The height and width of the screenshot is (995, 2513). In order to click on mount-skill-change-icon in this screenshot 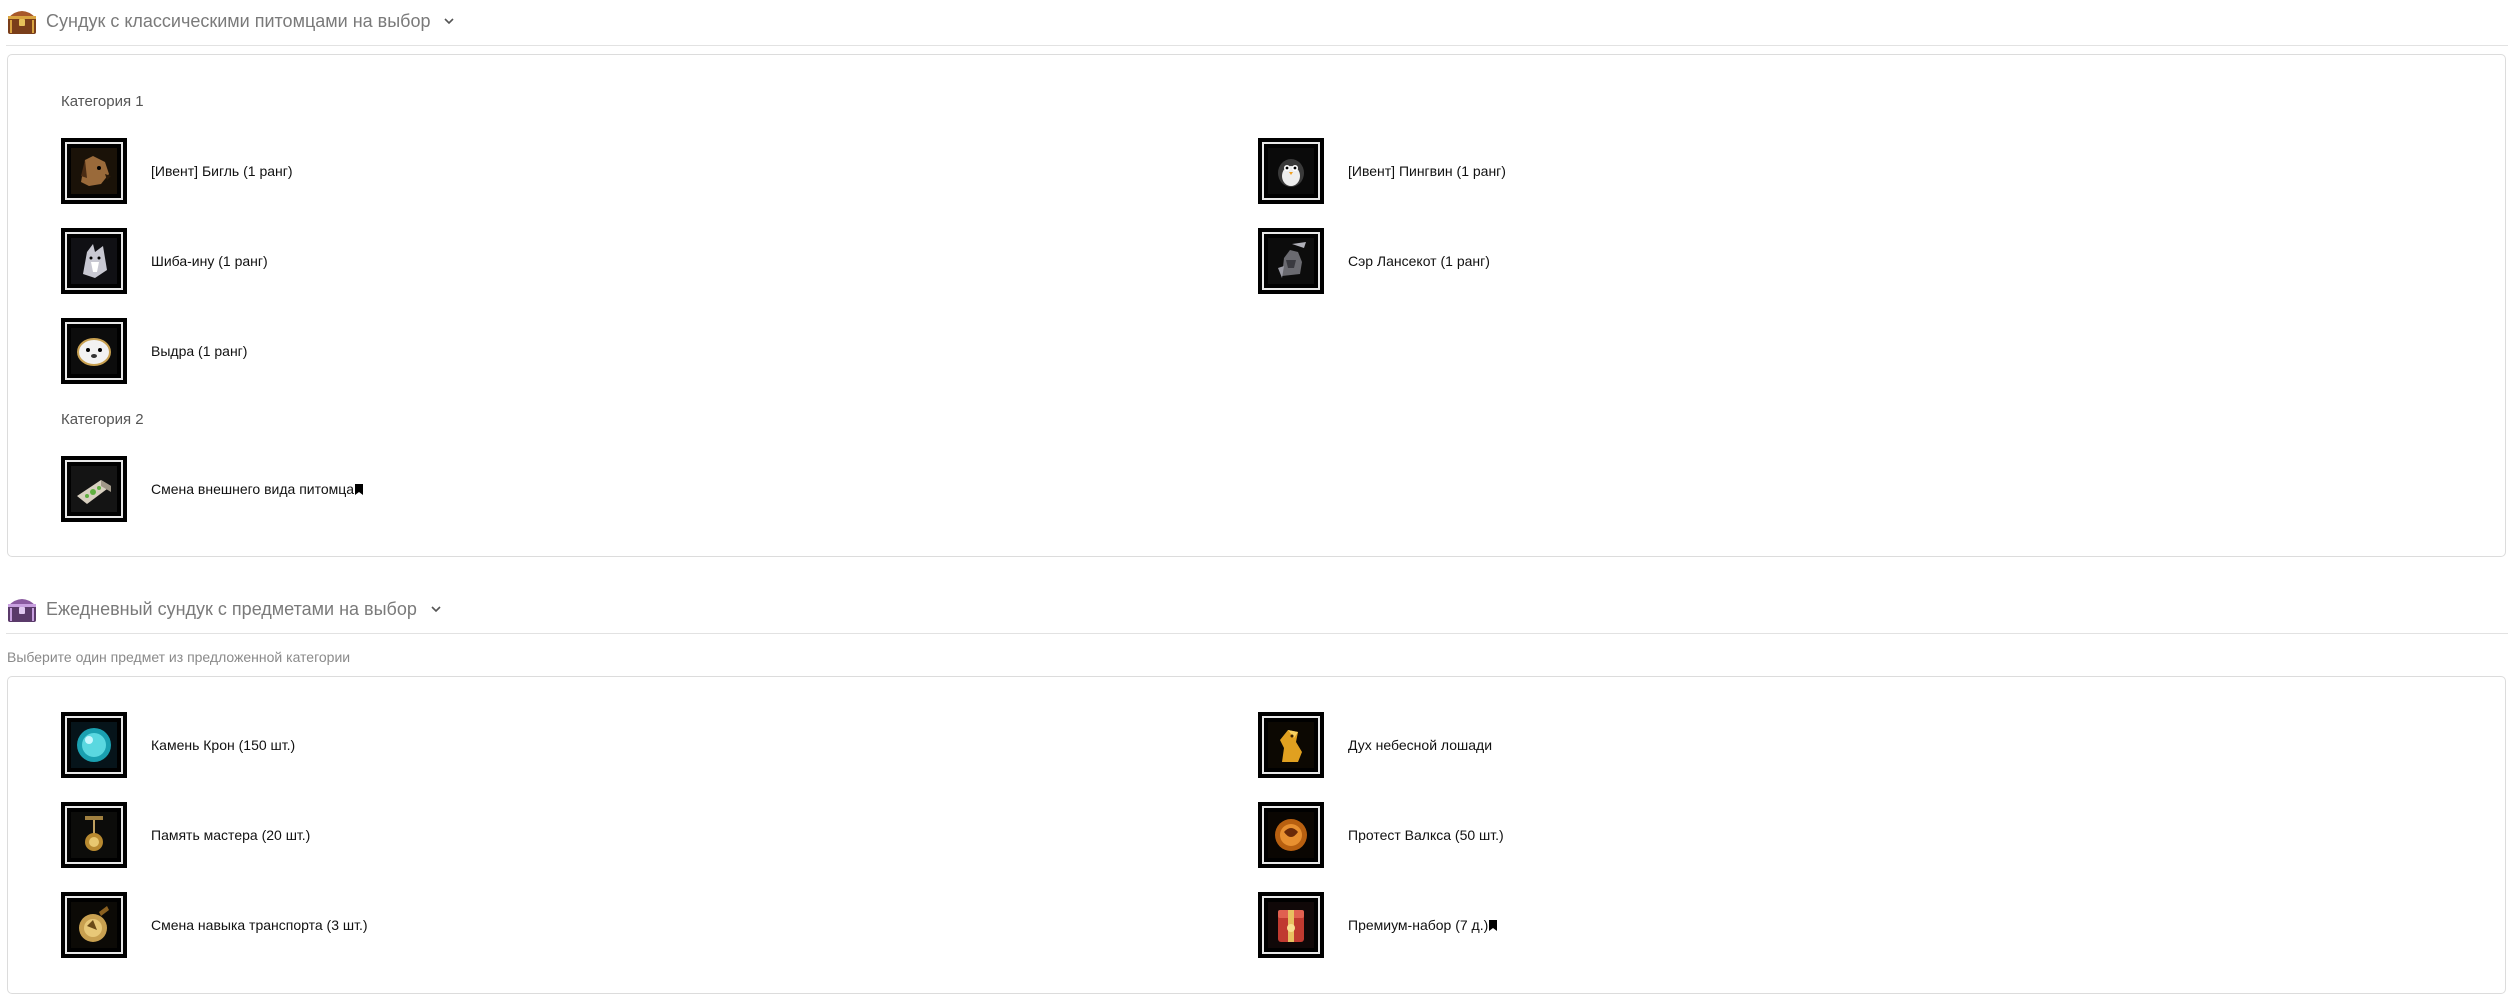, I will do `click(94, 925)`.